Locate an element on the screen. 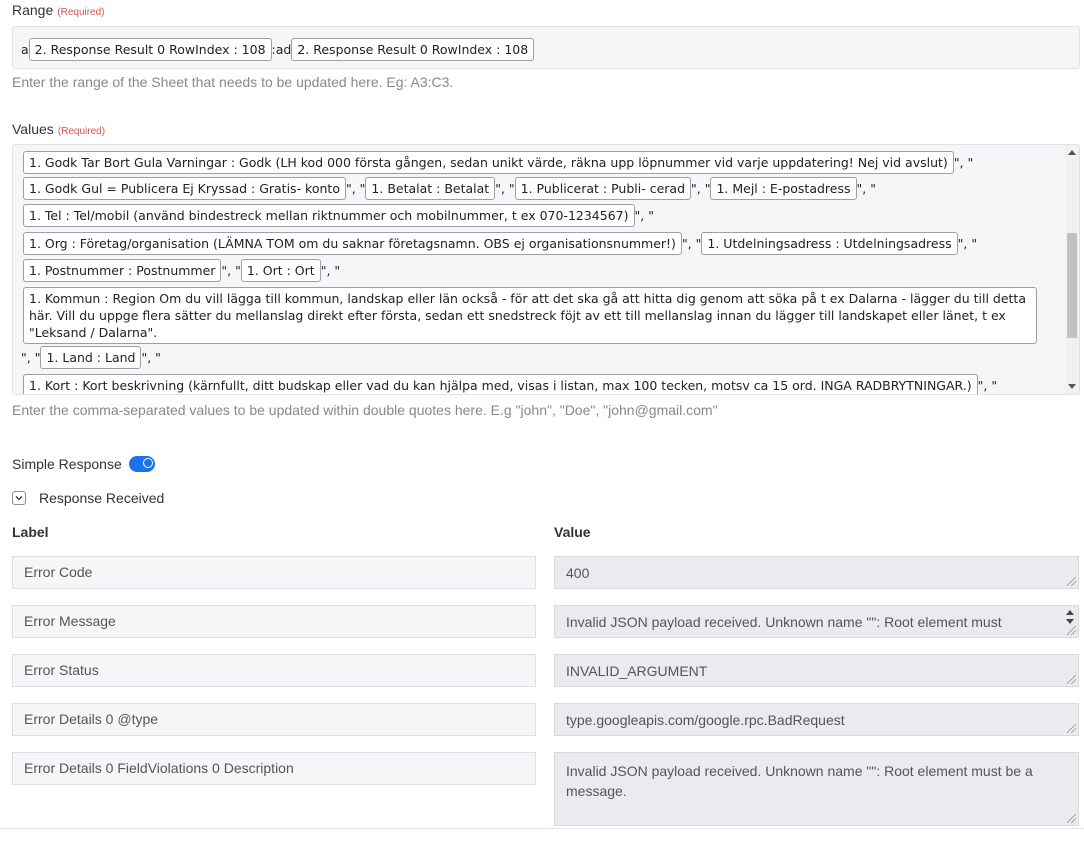 This screenshot has width=1084, height=846. values-scrollbar is located at coordinates (1072, 269).